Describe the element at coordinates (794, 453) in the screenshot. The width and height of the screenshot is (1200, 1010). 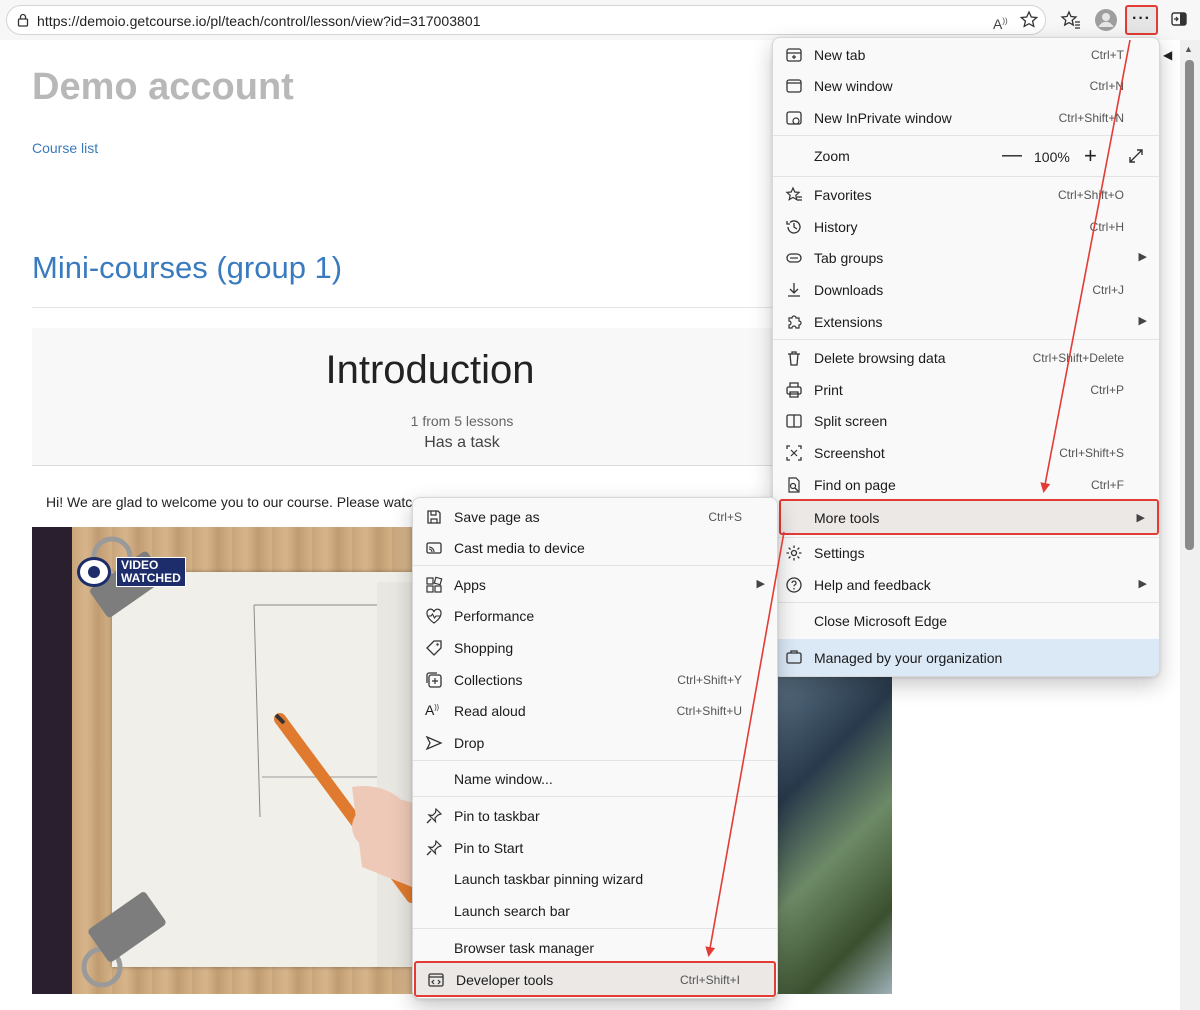
I see `screenshot-icon` at that location.